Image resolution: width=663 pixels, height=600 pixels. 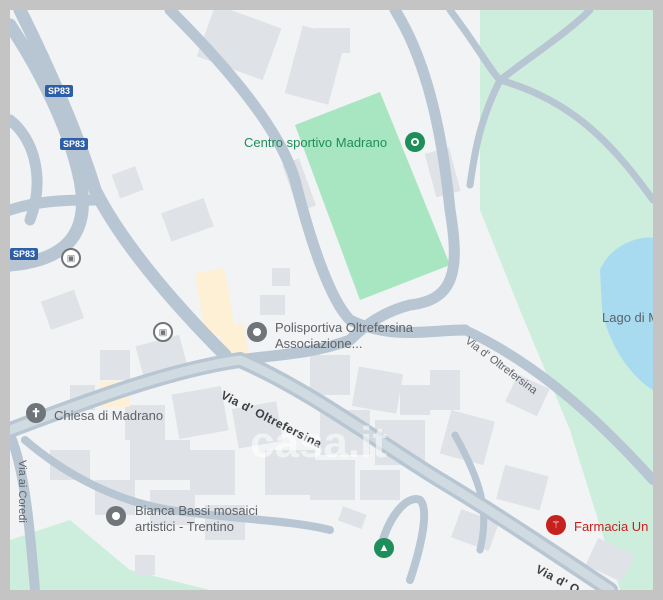 I want to click on street-label-coredi: Via ai Coredi, so click(x=22, y=491).